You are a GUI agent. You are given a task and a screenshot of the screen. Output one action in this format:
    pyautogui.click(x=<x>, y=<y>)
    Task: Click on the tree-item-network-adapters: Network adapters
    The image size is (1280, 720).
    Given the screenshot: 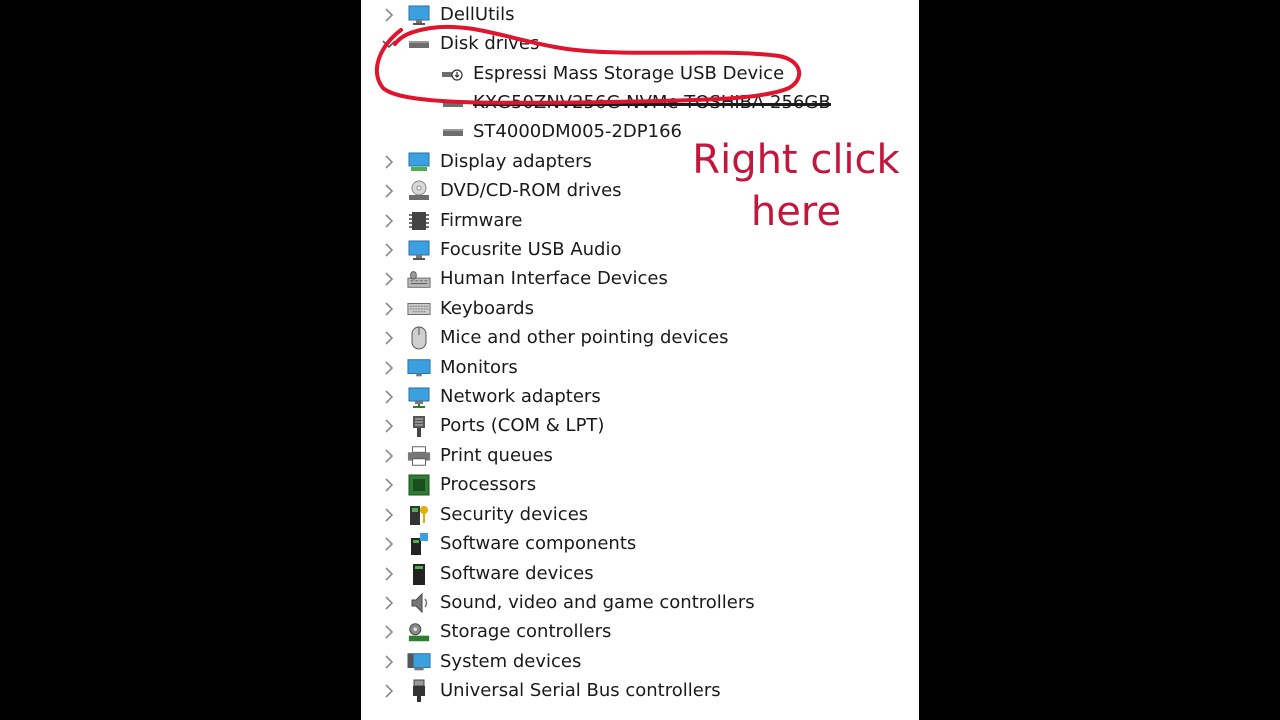 What is the action you would take?
    pyautogui.click(x=491, y=397)
    